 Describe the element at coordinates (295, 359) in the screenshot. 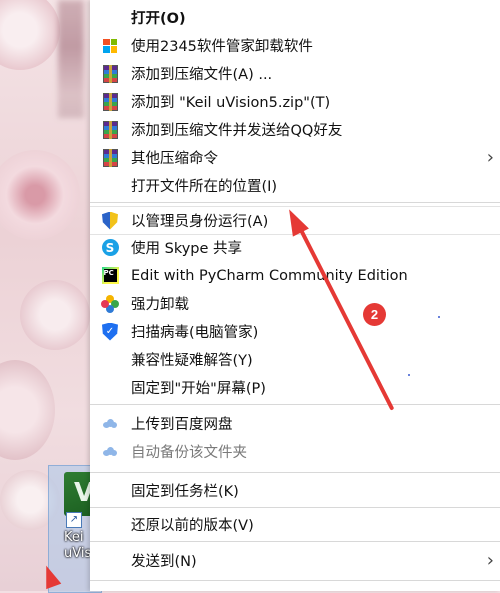

I see `menu-item-compat-troubleshoot: 兼容性疑难解答(Y)` at that location.